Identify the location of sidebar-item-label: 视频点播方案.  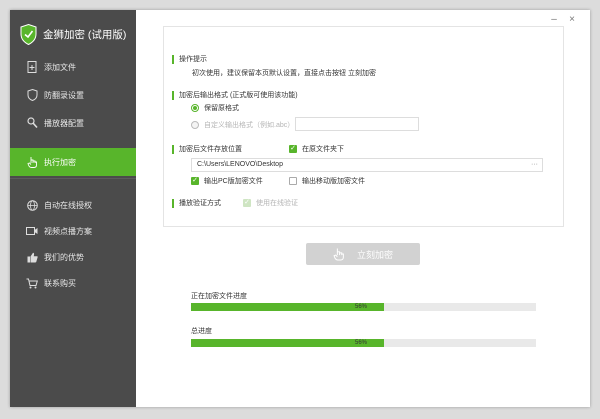
(68, 231).